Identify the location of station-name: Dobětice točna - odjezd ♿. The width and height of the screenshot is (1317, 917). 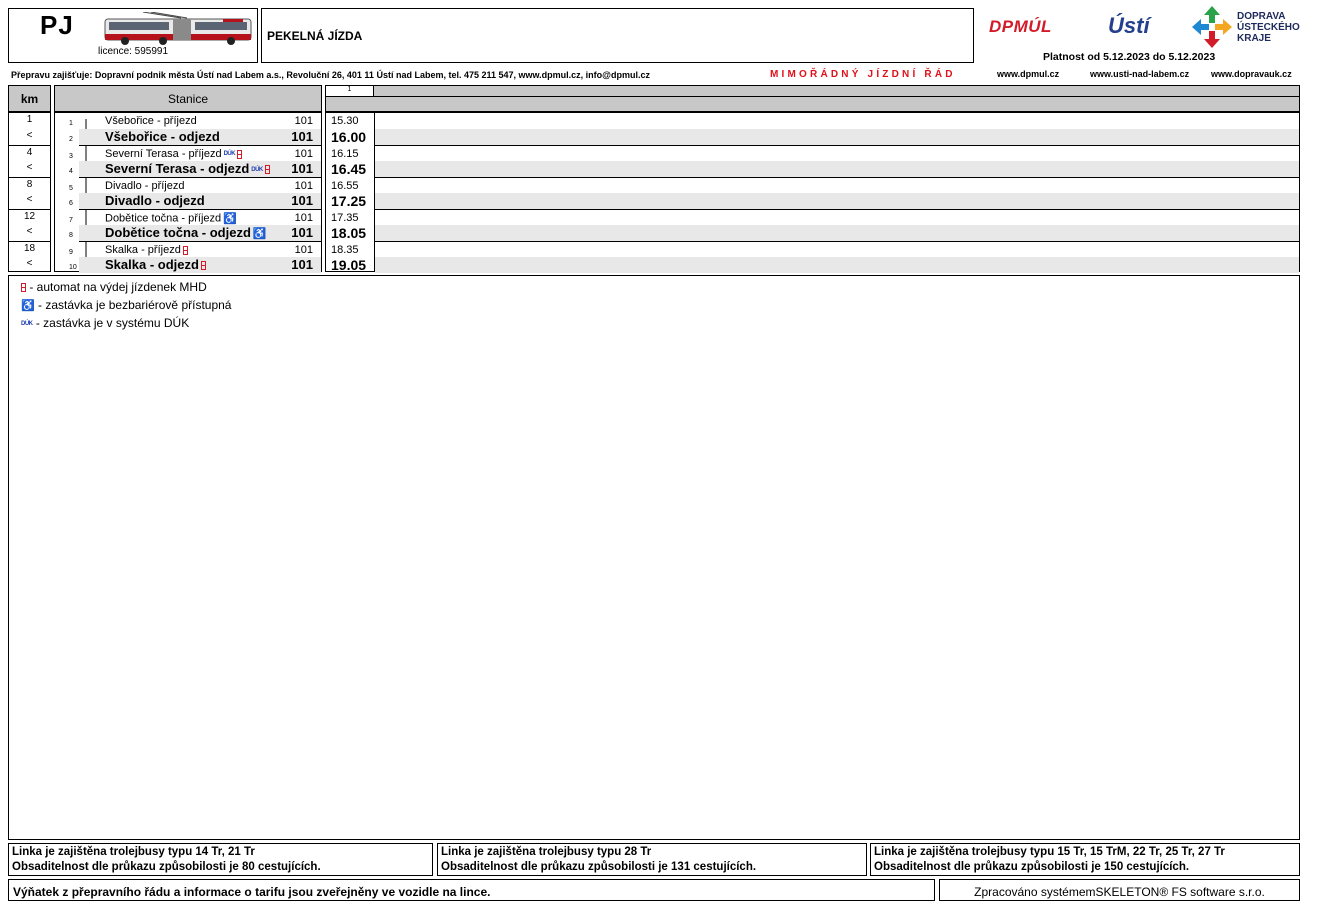
(186, 233).